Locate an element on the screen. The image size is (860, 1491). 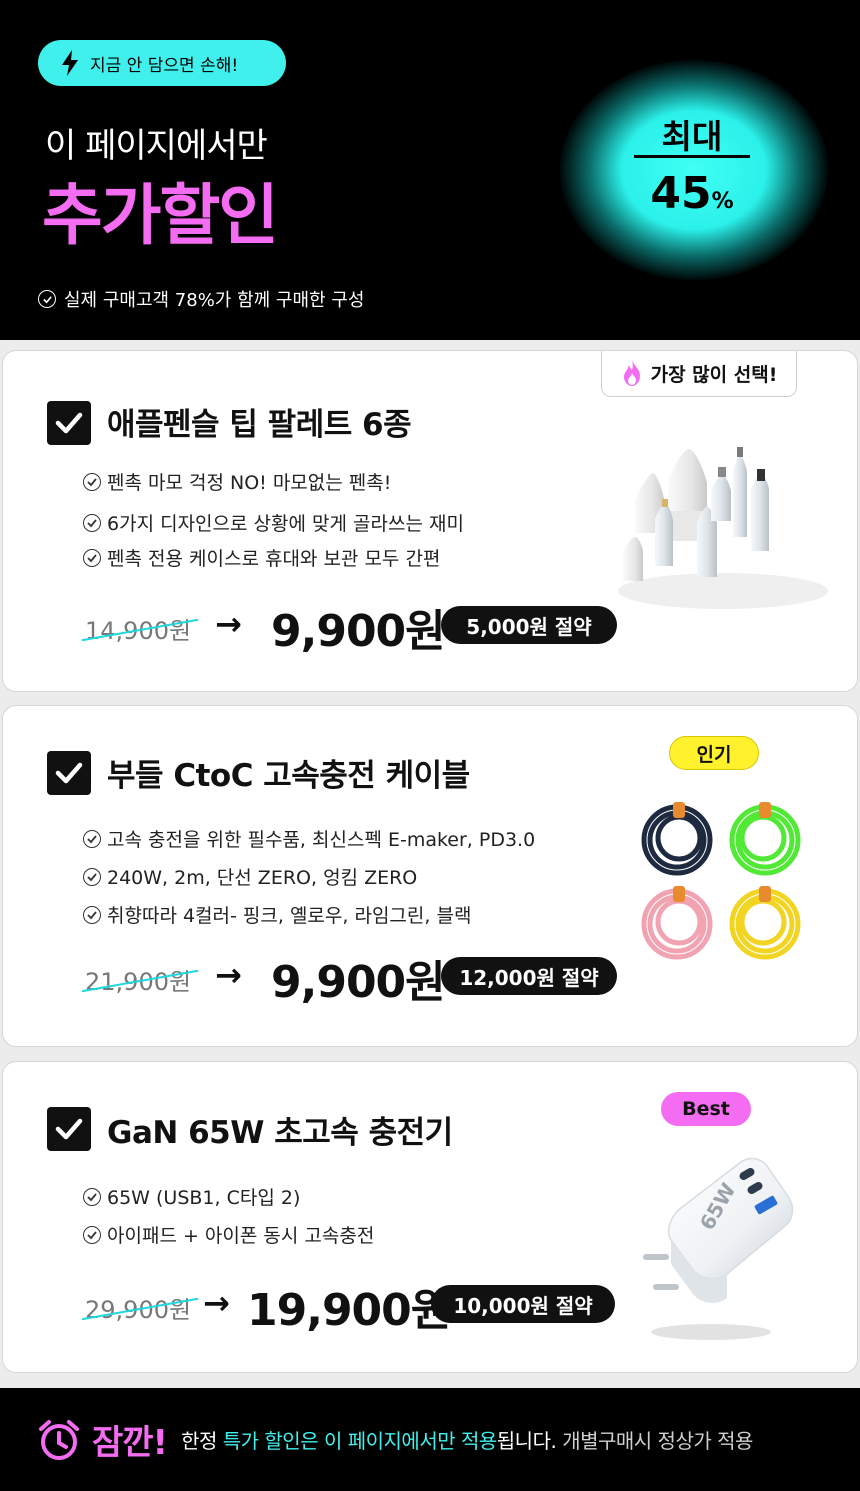
feature-text: 취향따라 4컬러- 핑크, 옐로우, 라임그린, 블랙 is located at coordinates (289, 916).